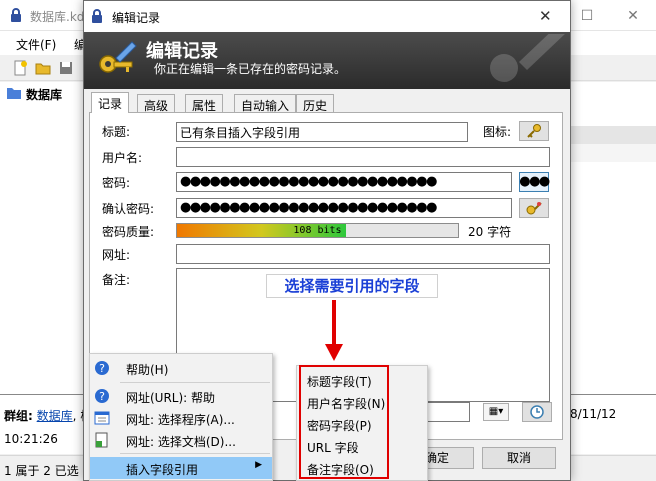 The width and height of the screenshot is (656, 481). What do you see at coordinates (181, 368) in the screenshot?
I see `menu-item-help: ? 帮助(H)` at bounding box center [181, 368].